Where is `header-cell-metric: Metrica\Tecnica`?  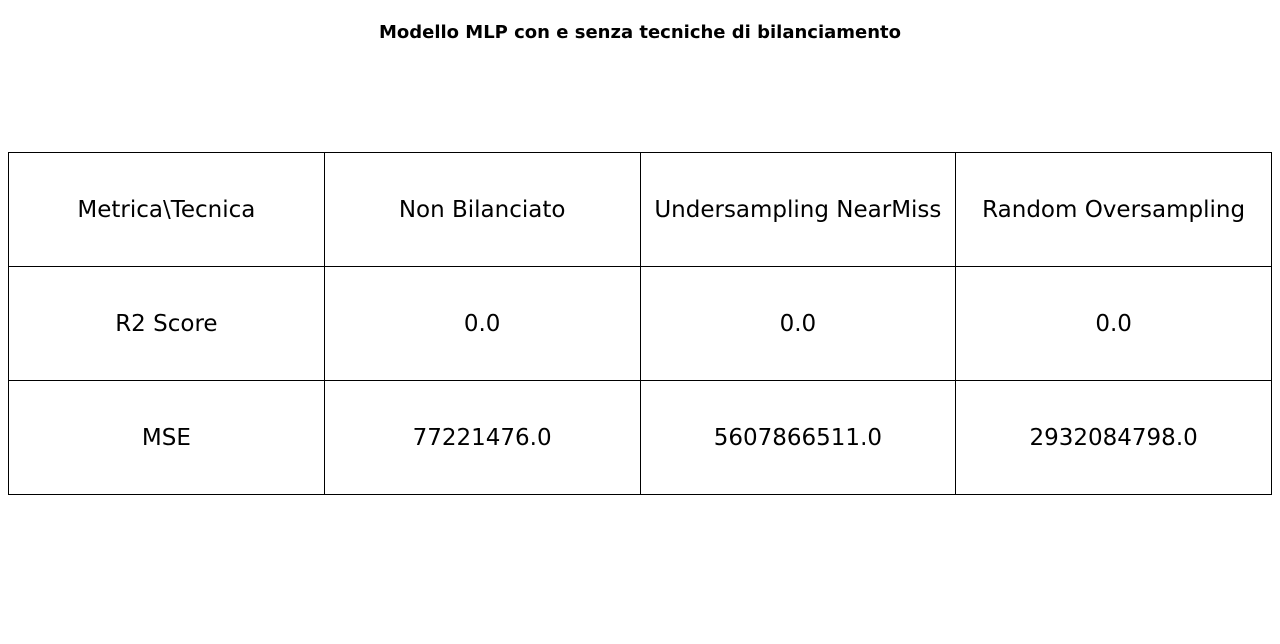
header-cell-metric: Metrica\Tecnica is located at coordinates (166, 209).